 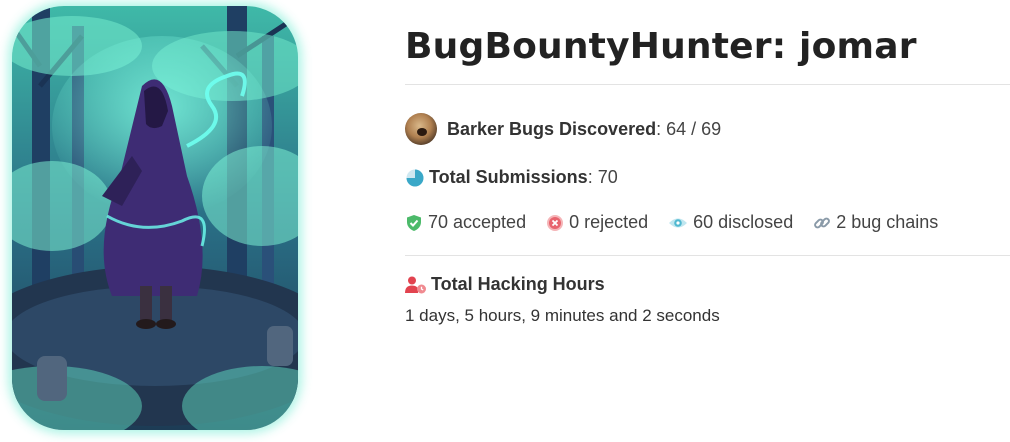 I want to click on hacking-hours-row: 1 days, 5 hours, 9 minutes and 2 seconds, so click(x=562, y=316).